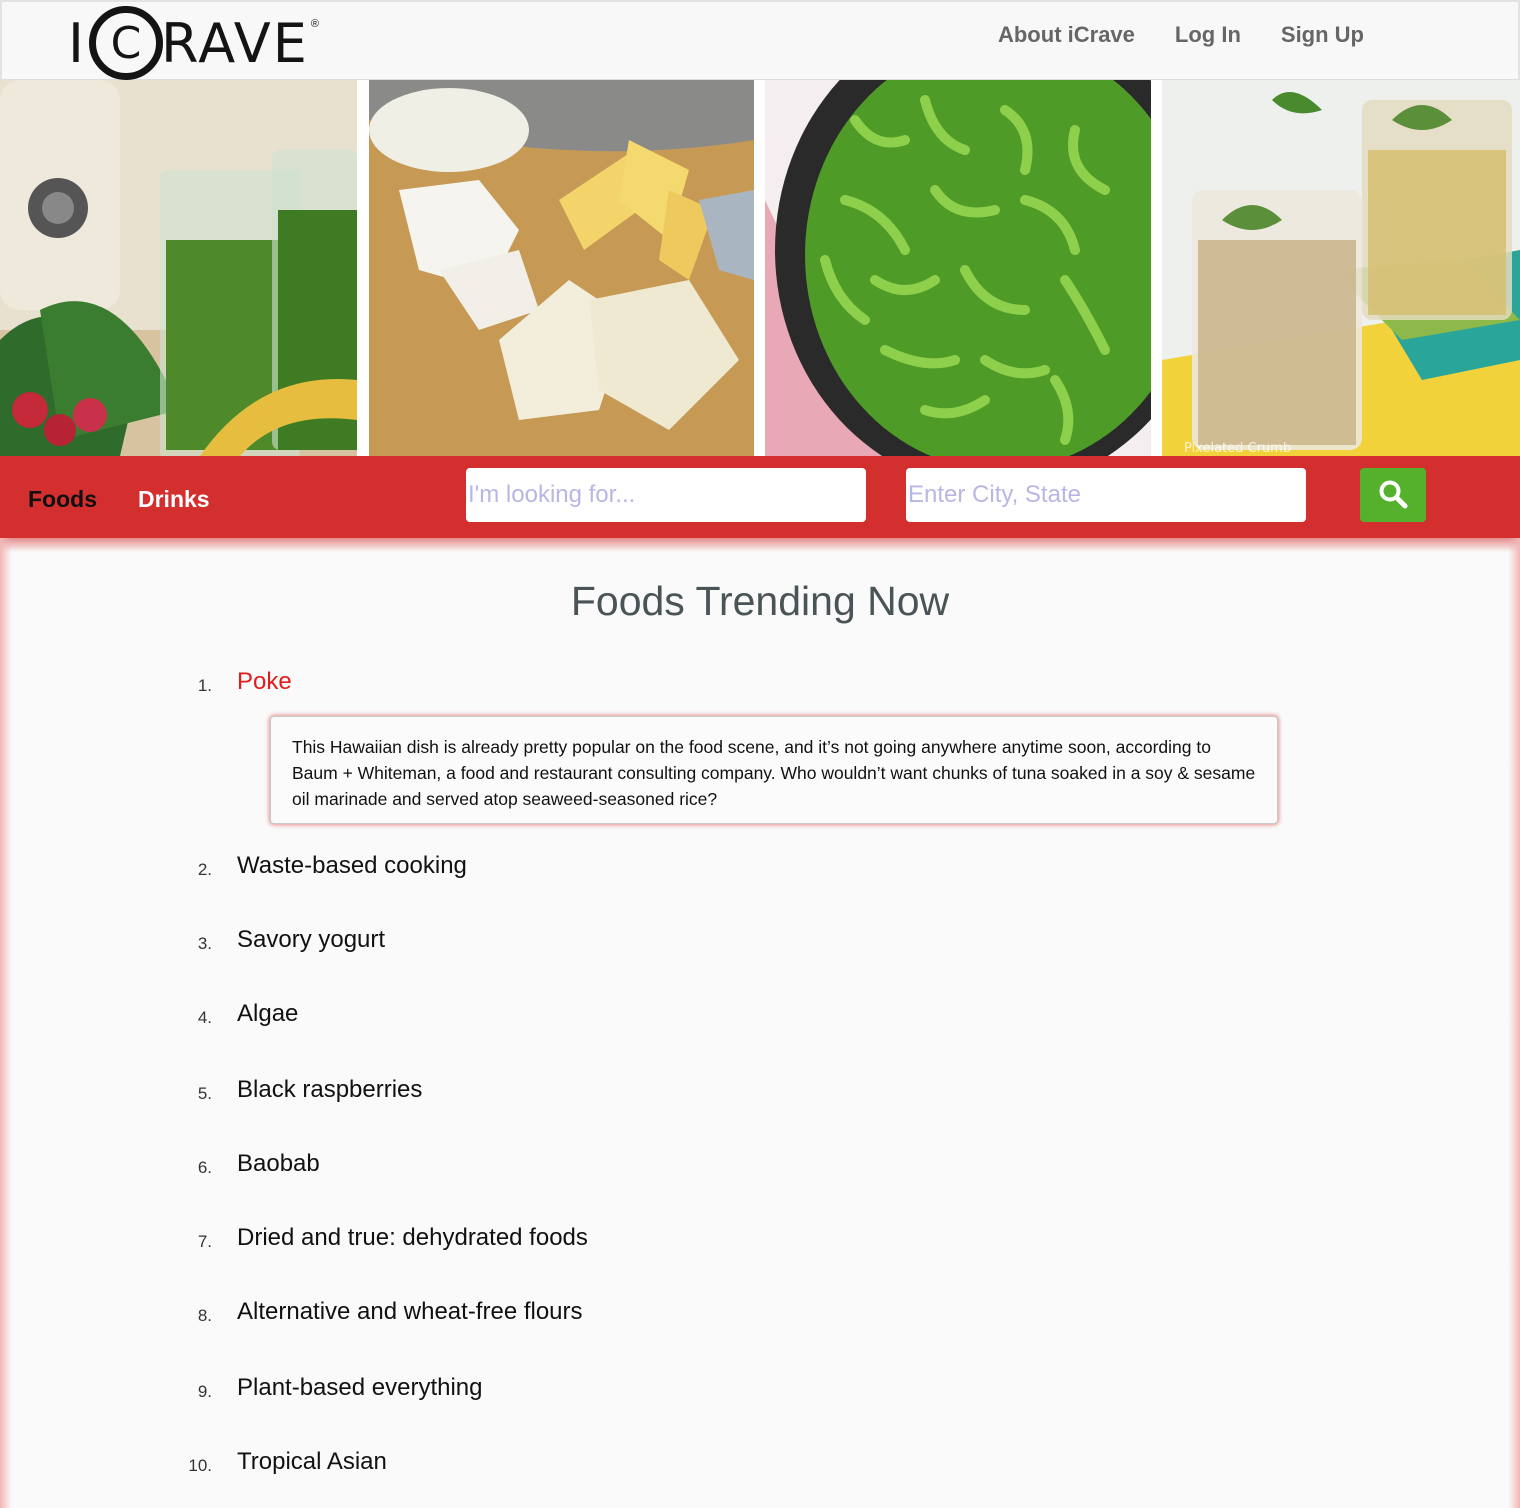 This screenshot has height=1508, width=1520. What do you see at coordinates (760, 1016) in the screenshot?
I see `list-item: 4. Algae` at bounding box center [760, 1016].